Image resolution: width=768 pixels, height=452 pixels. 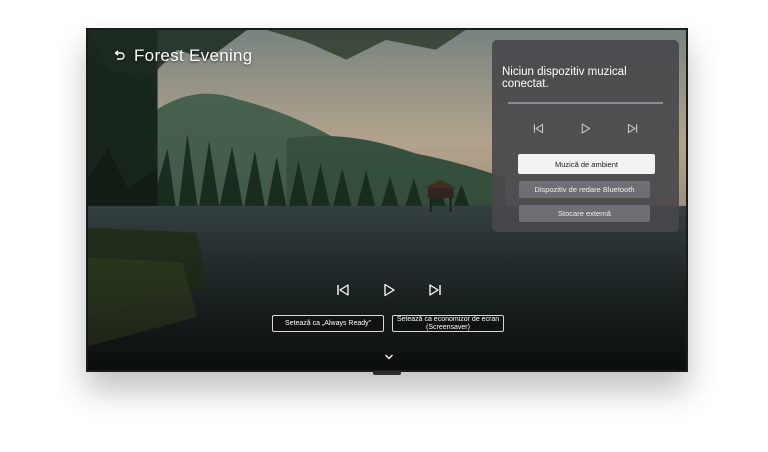 What do you see at coordinates (584, 189) in the screenshot?
I see `bluetooth-player-option: Dispozitiv de redare Bluetooth` at bounding box center [584, 189].